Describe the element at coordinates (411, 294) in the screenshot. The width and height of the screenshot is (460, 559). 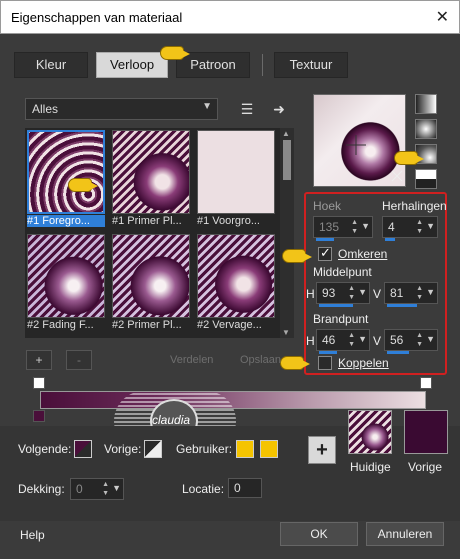
I see `center-v-spinner: 81 ▲ ▼ ▼` at that location.